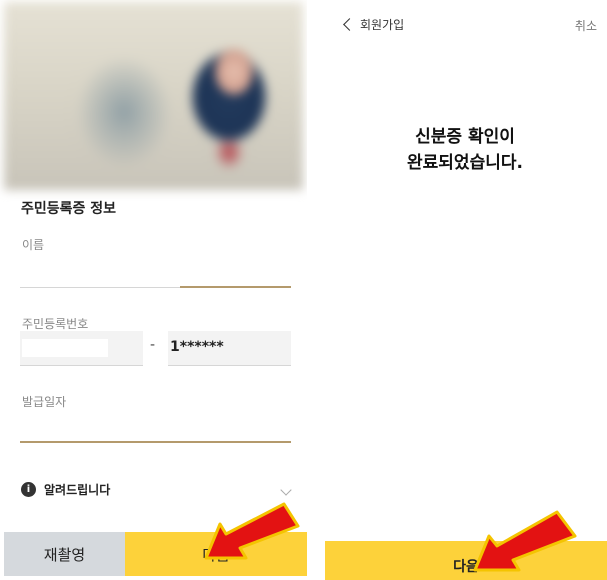 This screenshot has width=607, height=580. I want to click on name-label: 이름, so click(33, 245).